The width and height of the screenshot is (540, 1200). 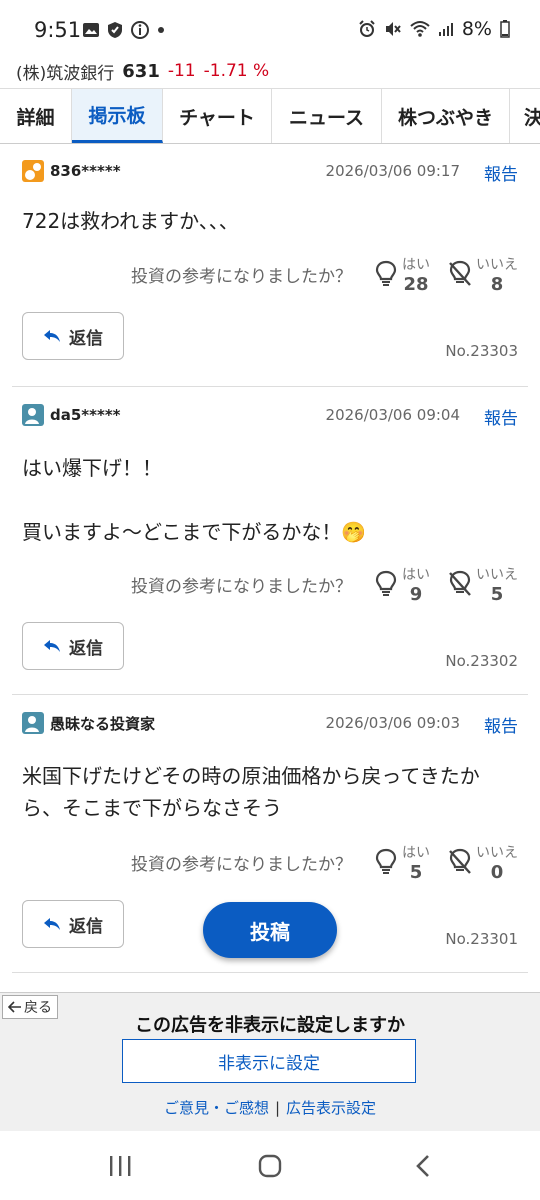 What do you see at coordinates (481, 351) in the screenshot?
I see `post-number: No.23303` at bounding box center [481, 351].